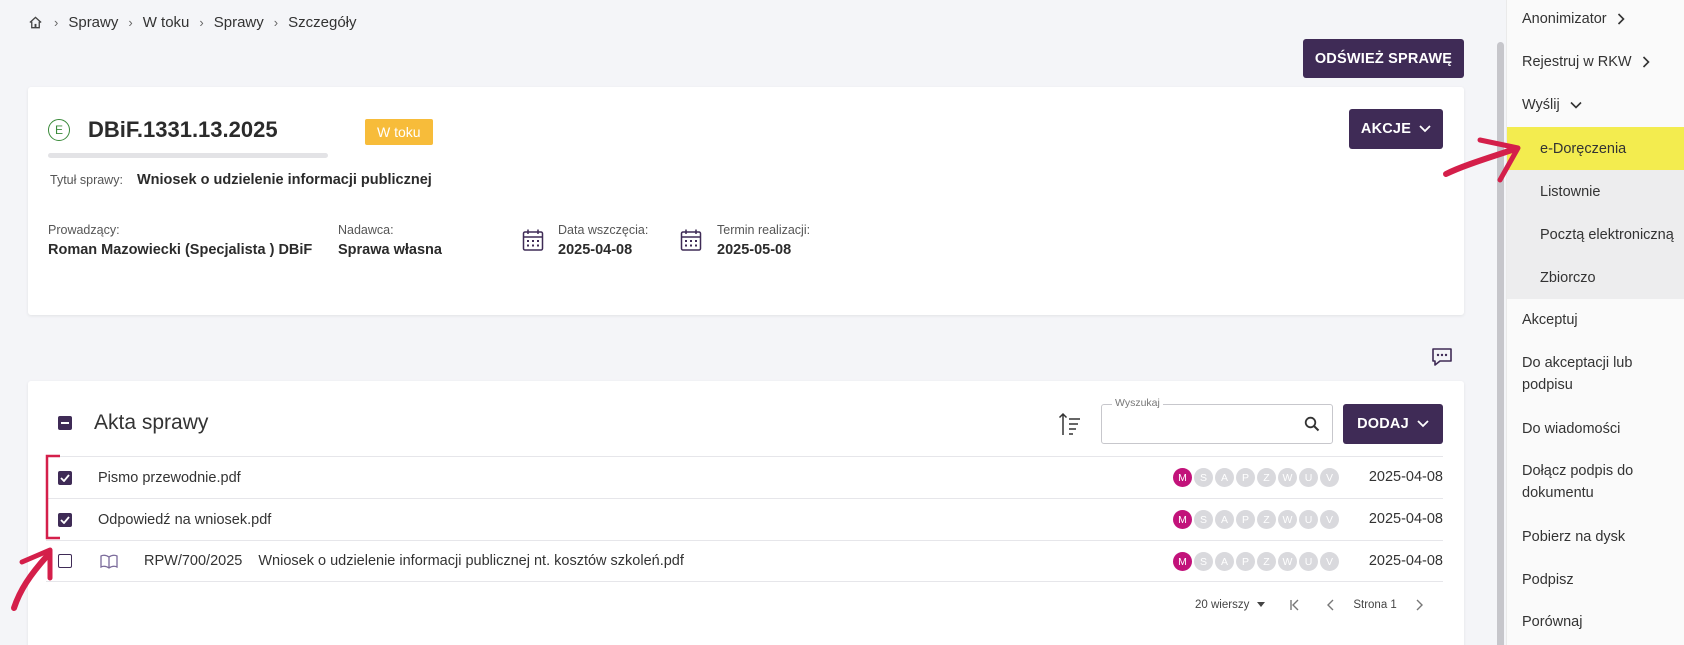 The image size is (1684, 645). What do you see at coordinates (1386, 129) in the screenshot?
I see `actions-label: AKCJE` at bounding box center [1386, 129].